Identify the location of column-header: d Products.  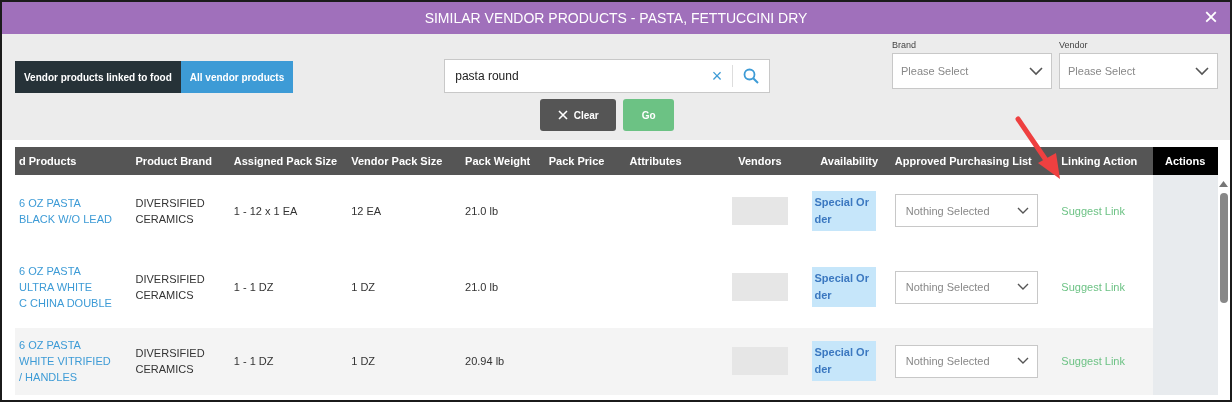
(73, 161).